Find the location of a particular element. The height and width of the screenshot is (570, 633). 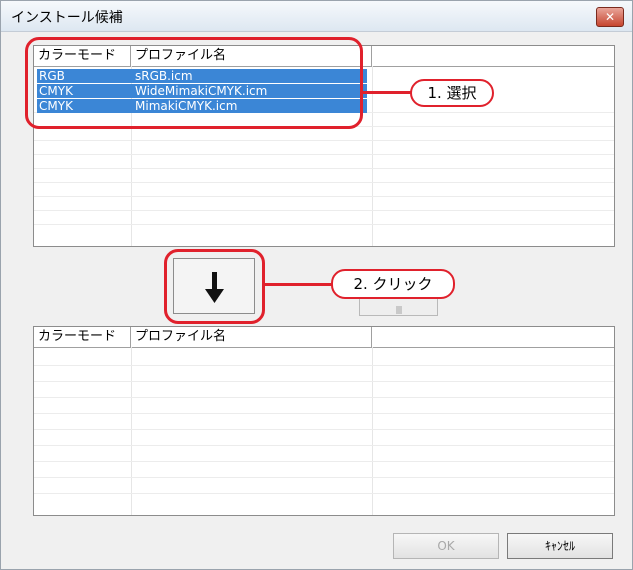

step1-label: 1. 選択 is located at coordinates (452, 93).